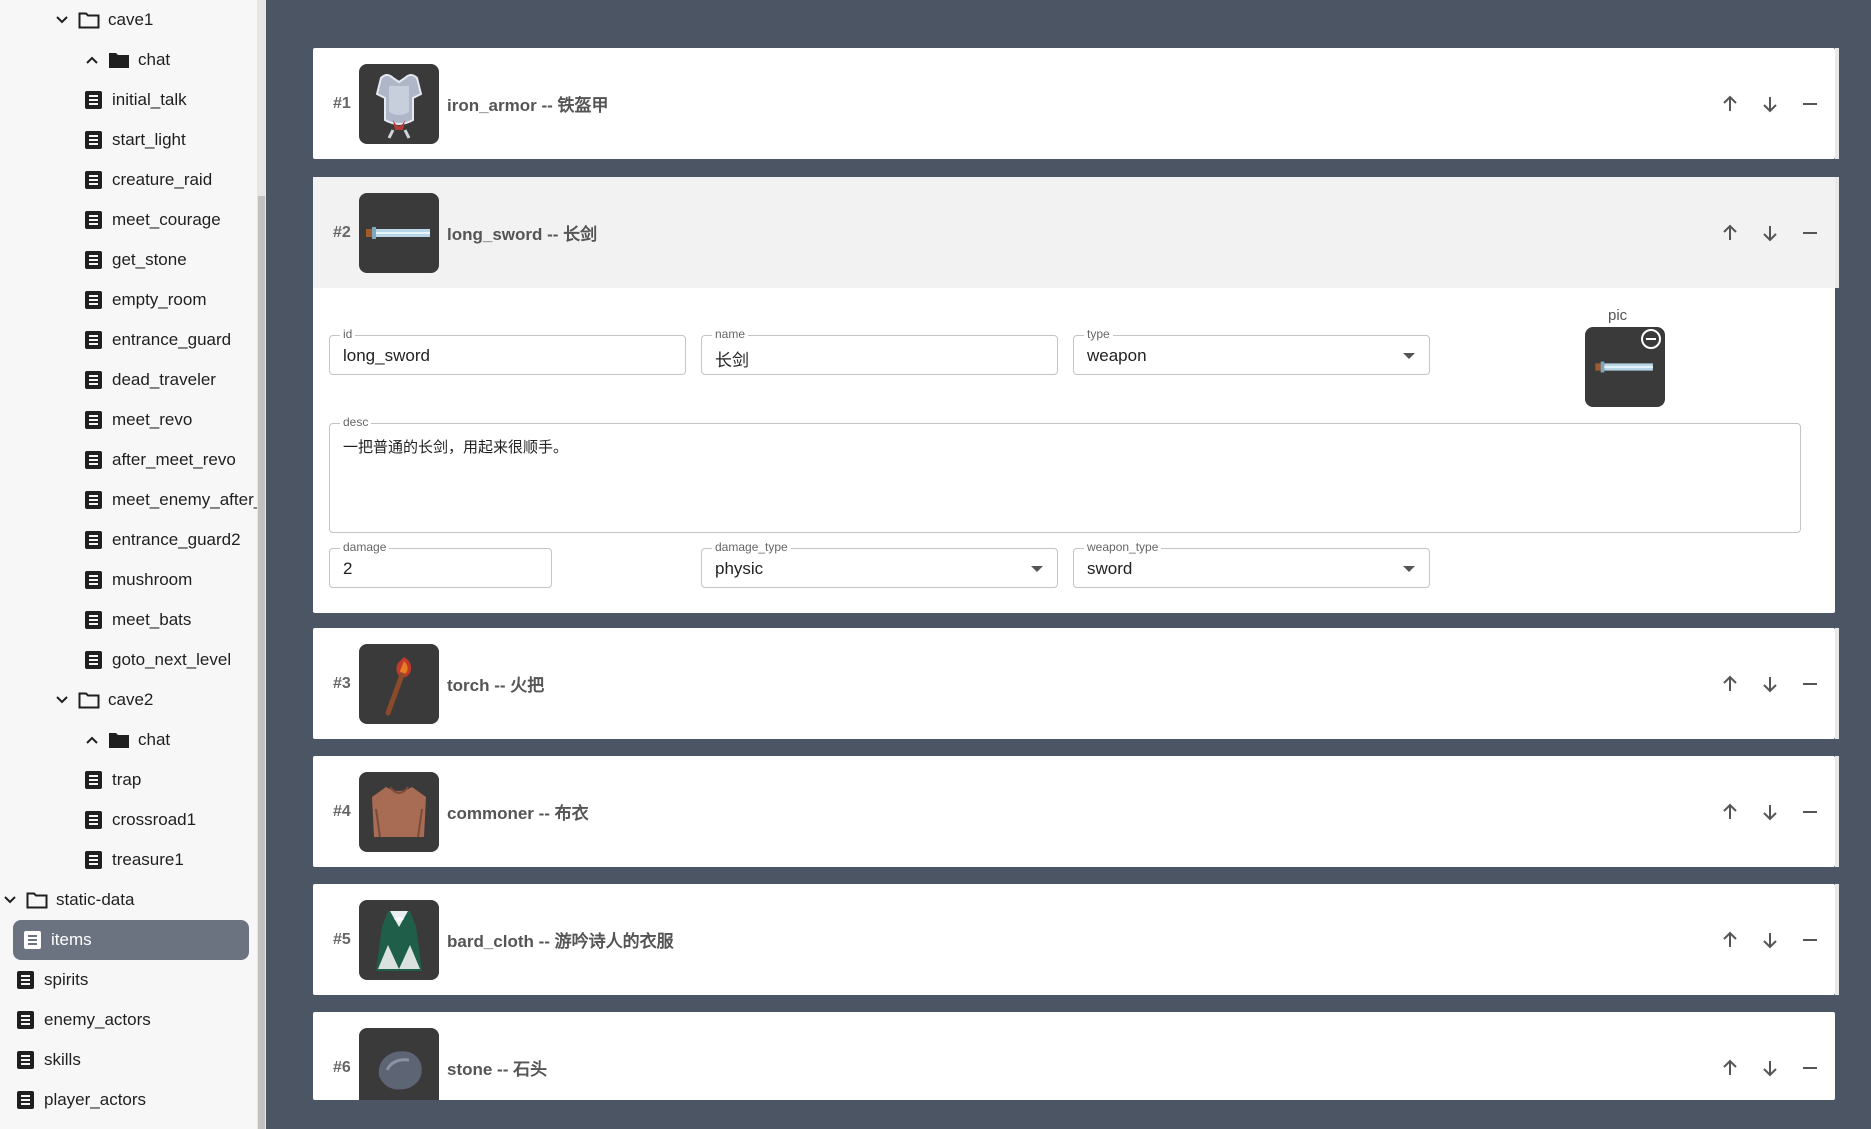  I want to click on item-index: #6, so click(342, 1067).